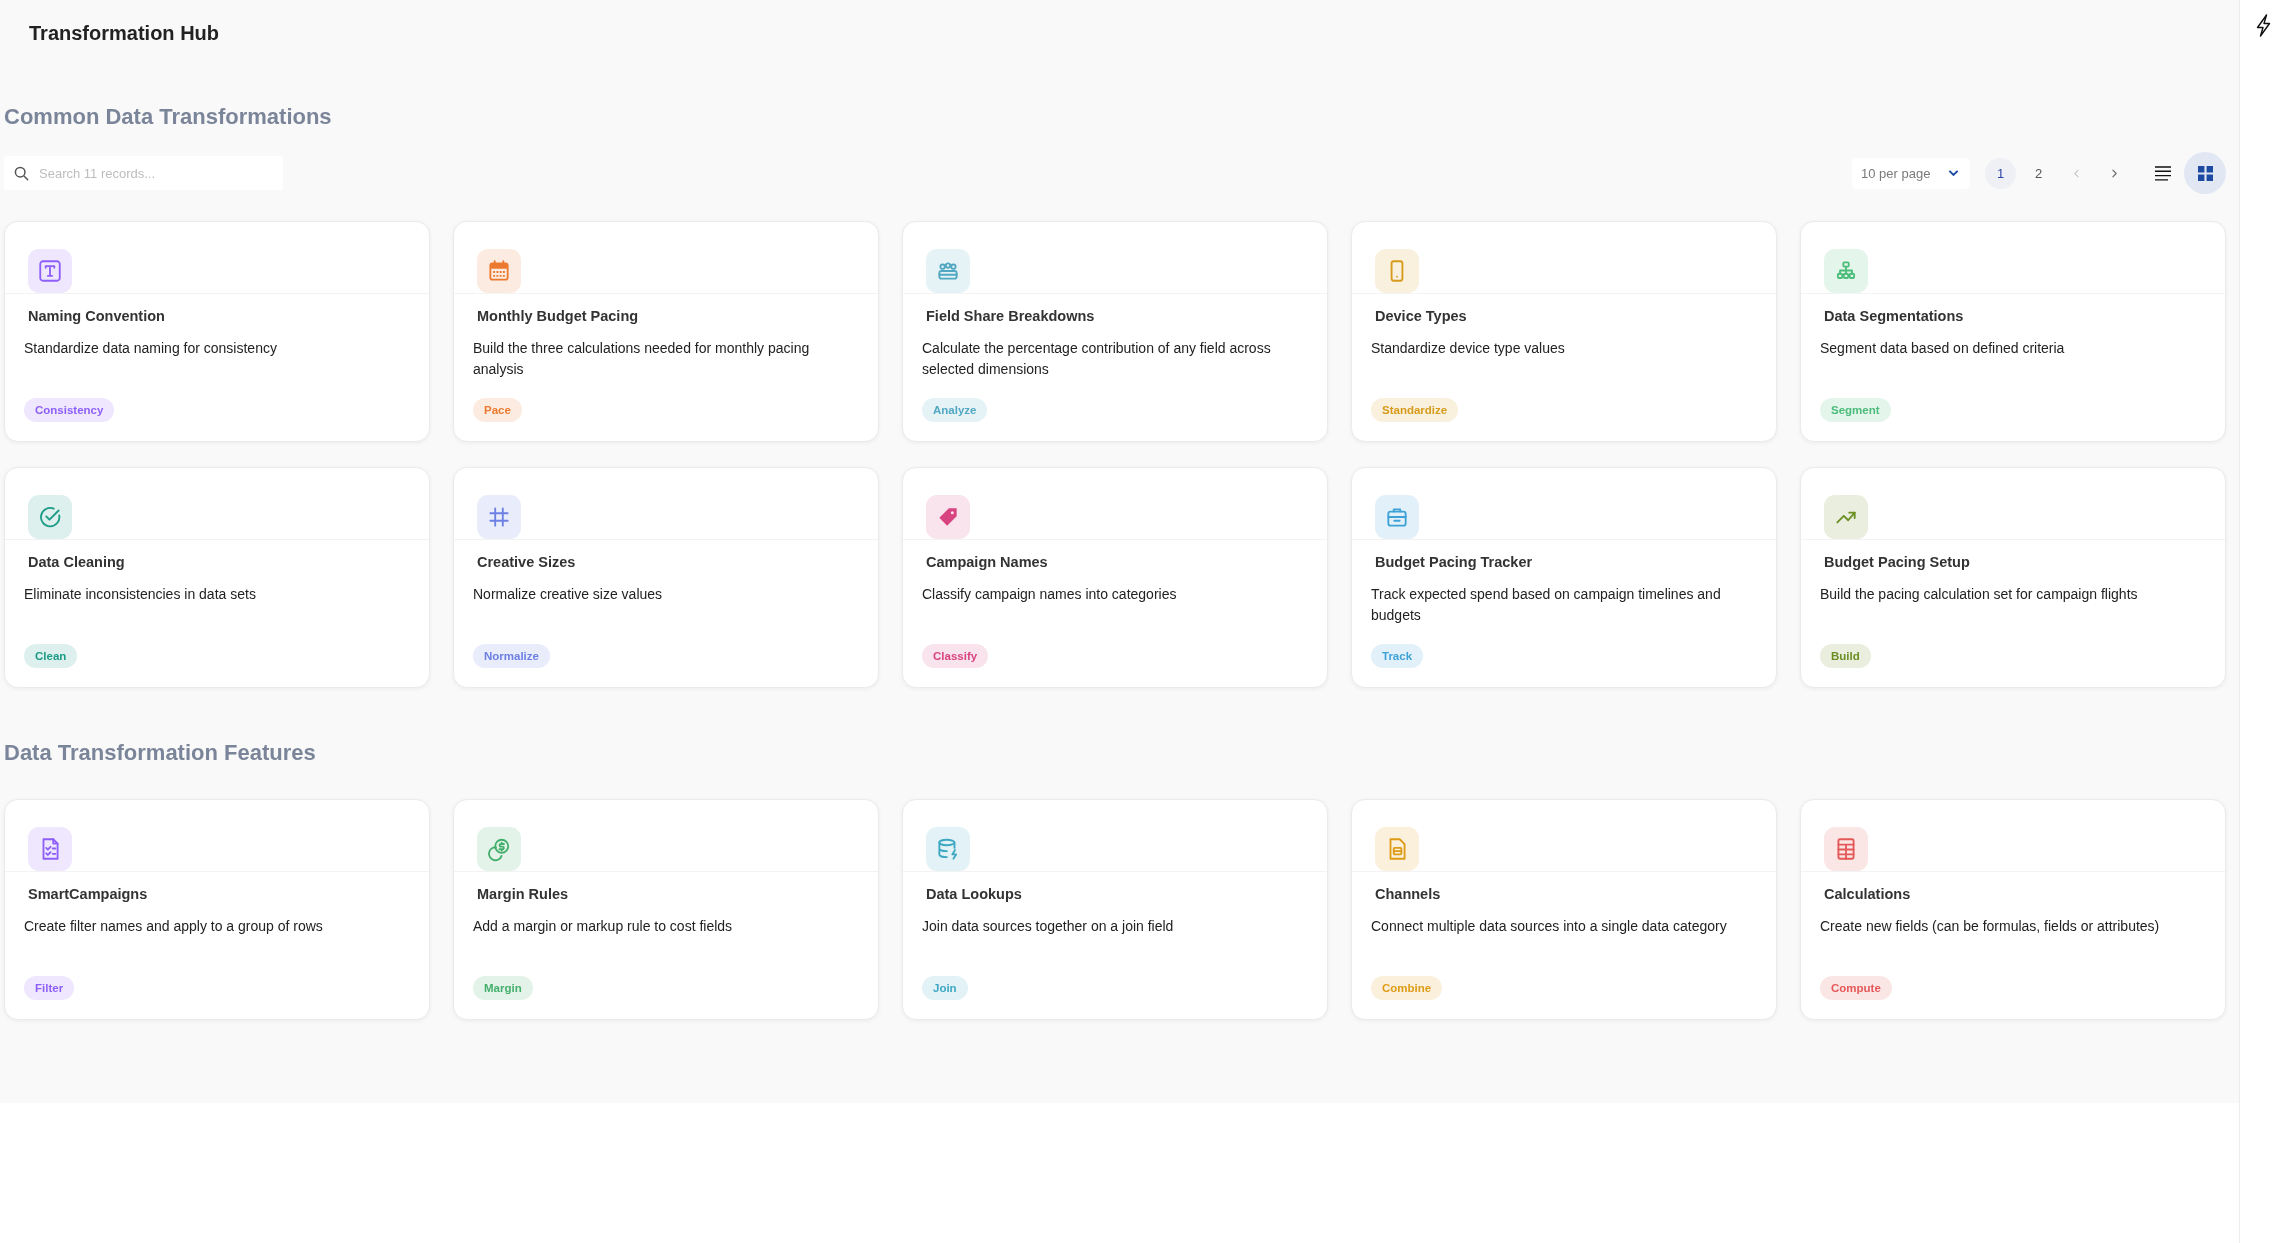 The image size is (2287, 1243). I want to click on search-icon, so click(21, 173).